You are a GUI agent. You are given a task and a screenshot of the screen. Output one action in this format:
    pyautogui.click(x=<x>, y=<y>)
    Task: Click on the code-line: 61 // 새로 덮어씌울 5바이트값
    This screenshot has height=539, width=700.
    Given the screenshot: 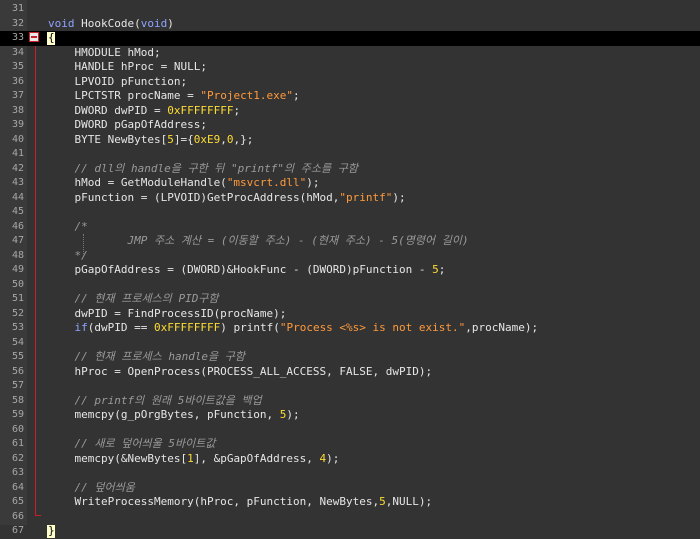 What is the action you would take?
    pyautogui.click(x=350, y=444)
    